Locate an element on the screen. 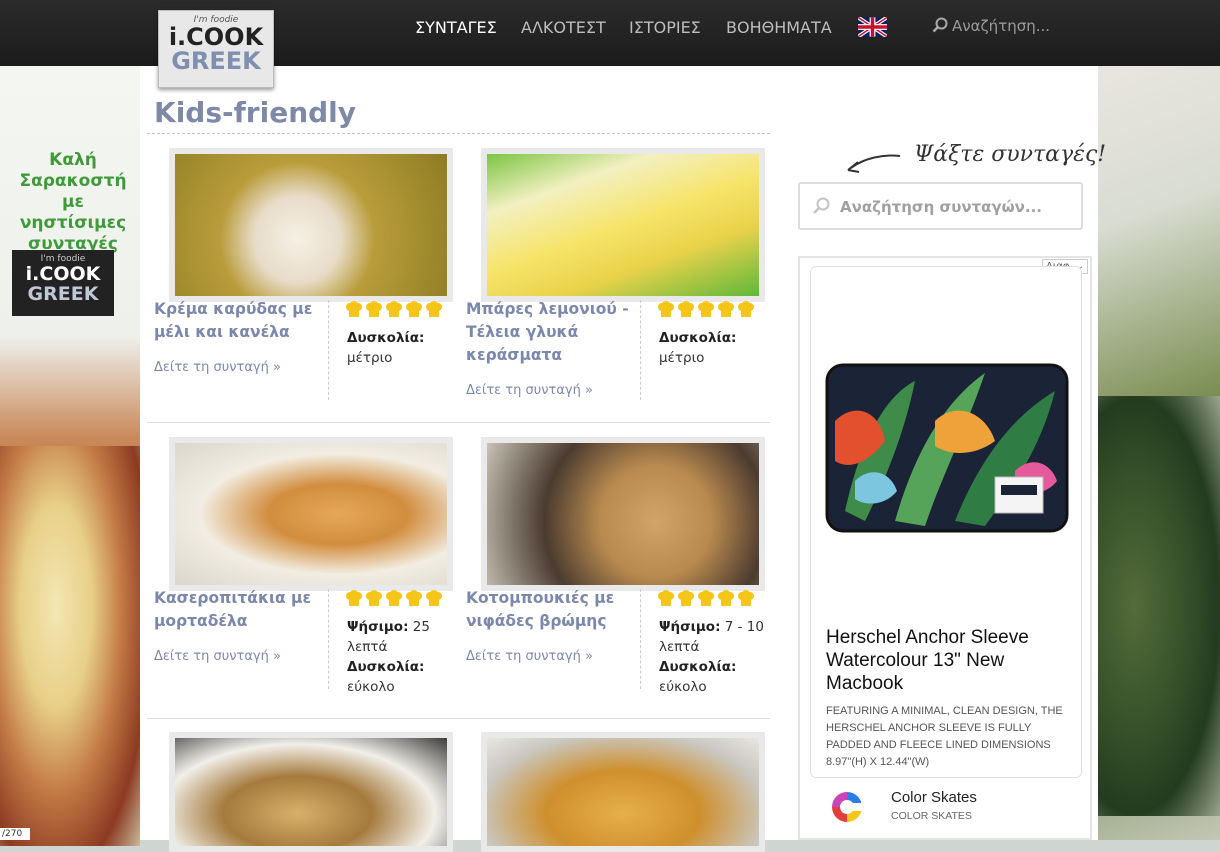 The image size is (1220, 852). chicken-nuggets-image is located at coordinates (623, 514).